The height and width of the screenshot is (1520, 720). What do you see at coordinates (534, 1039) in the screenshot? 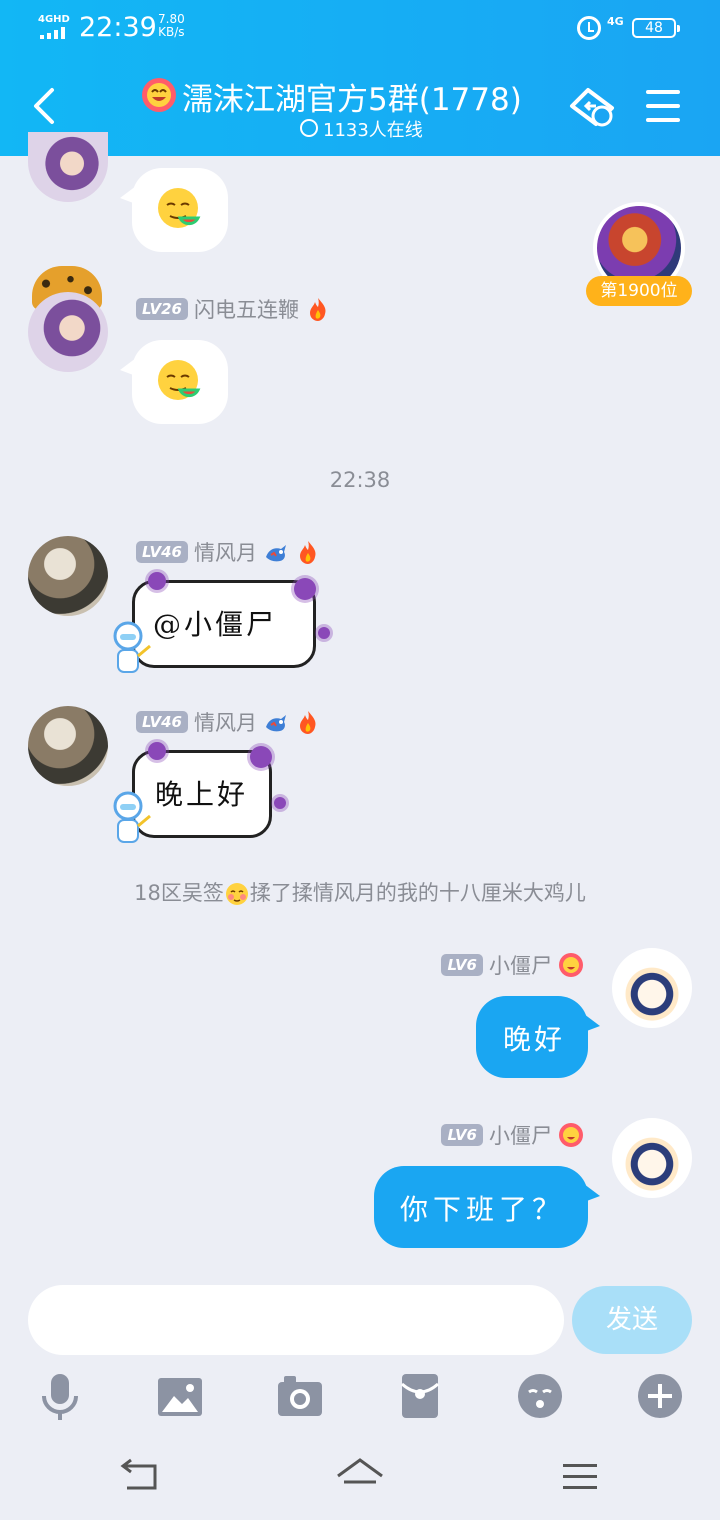
I see `message-text: 晚好` at bounding box center [534, 1039].